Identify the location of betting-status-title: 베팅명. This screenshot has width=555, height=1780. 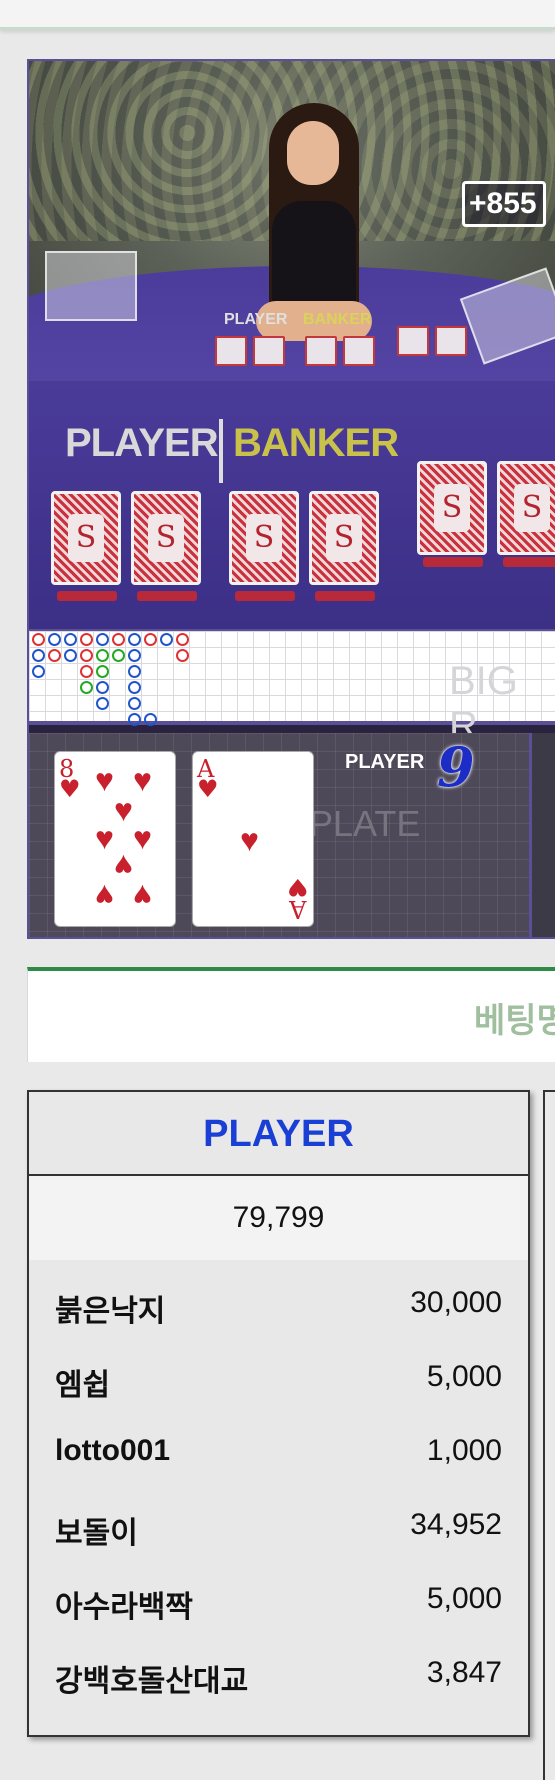
(514, 1021).